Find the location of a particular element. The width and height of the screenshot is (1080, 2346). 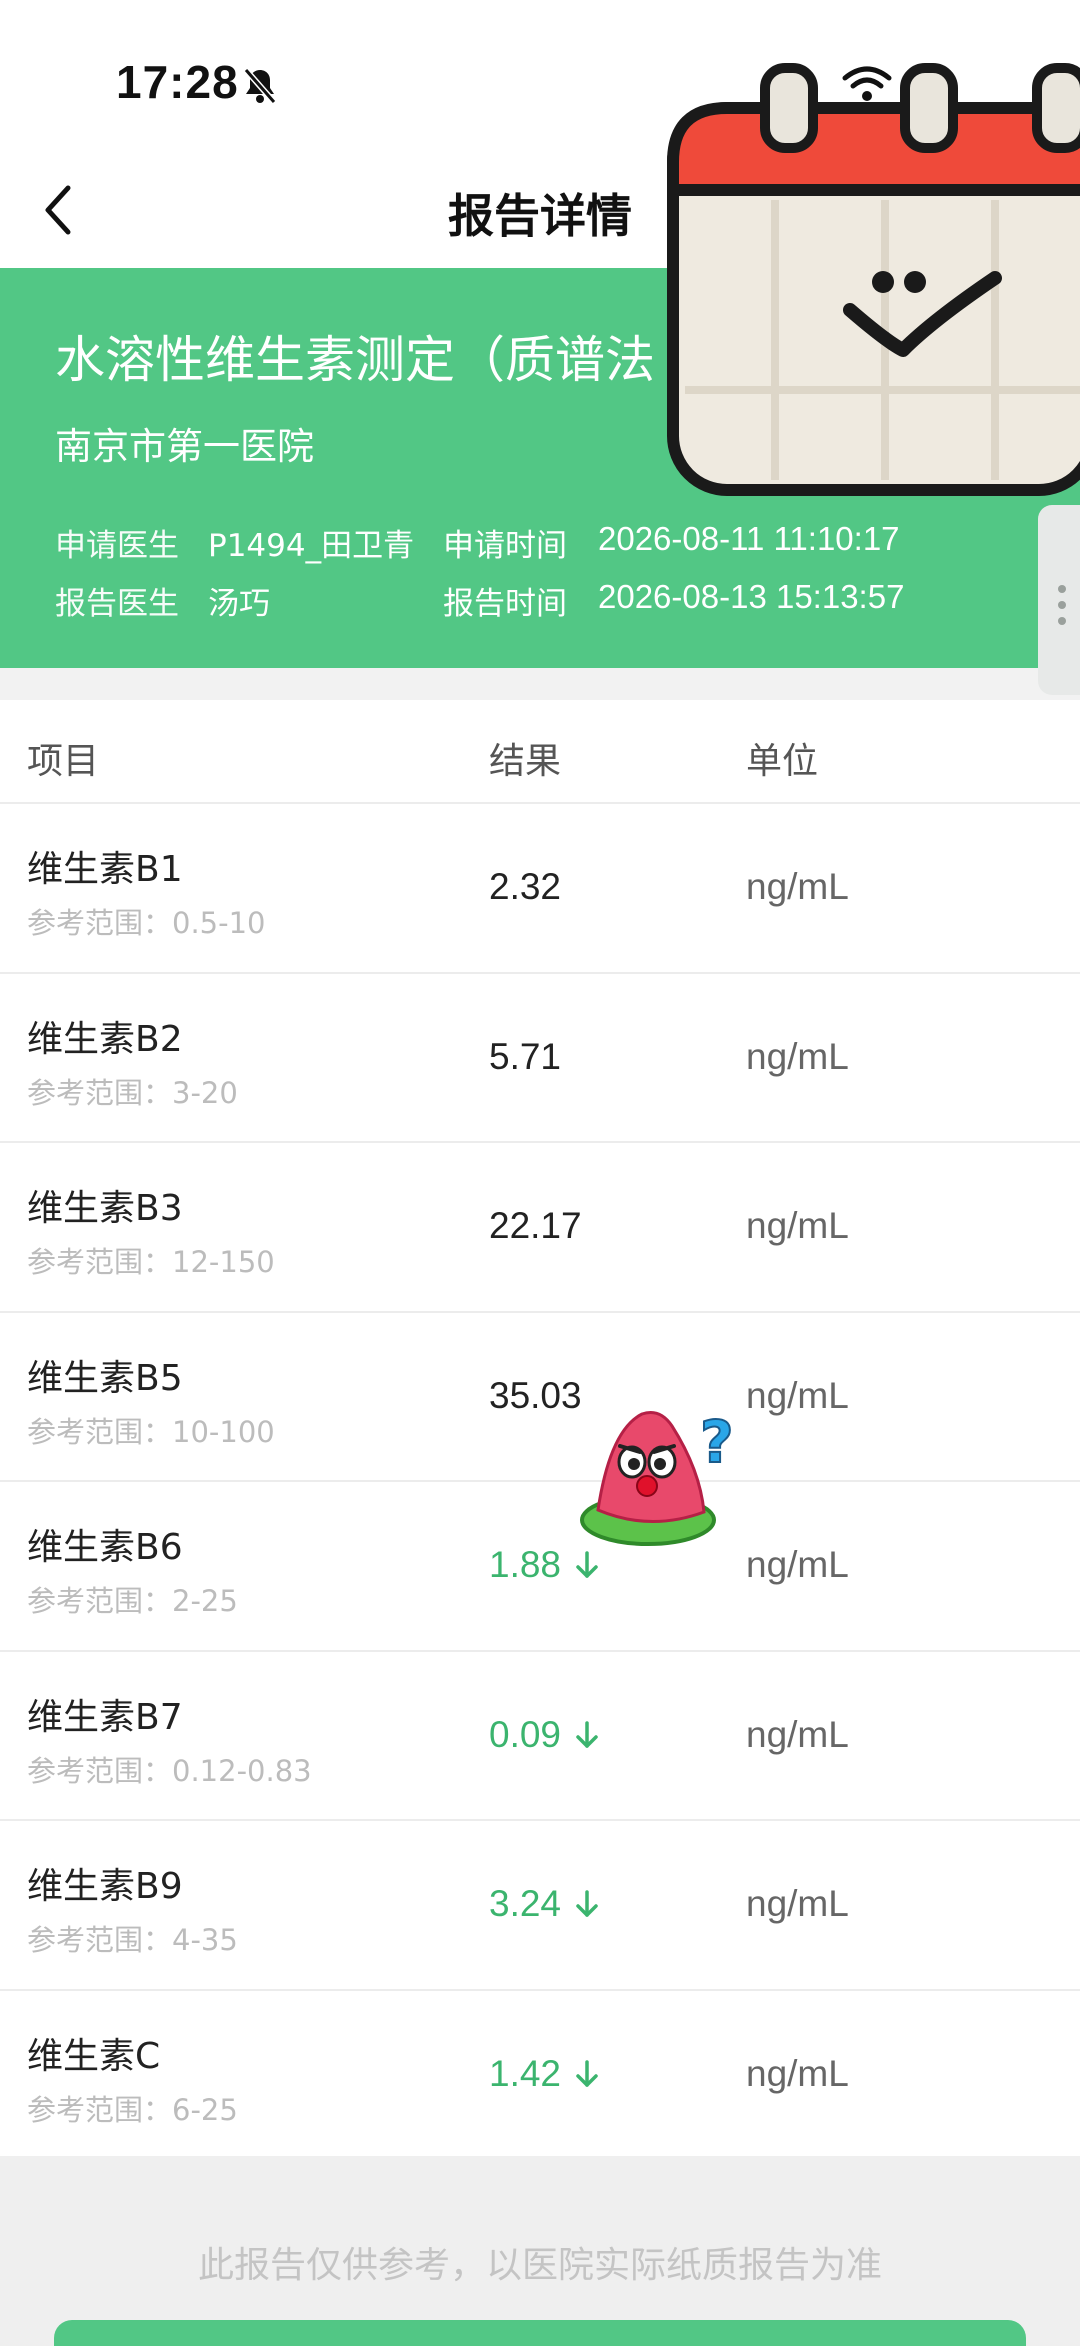

report-time-label: 报告时间 is located at coordinates (505, 604).